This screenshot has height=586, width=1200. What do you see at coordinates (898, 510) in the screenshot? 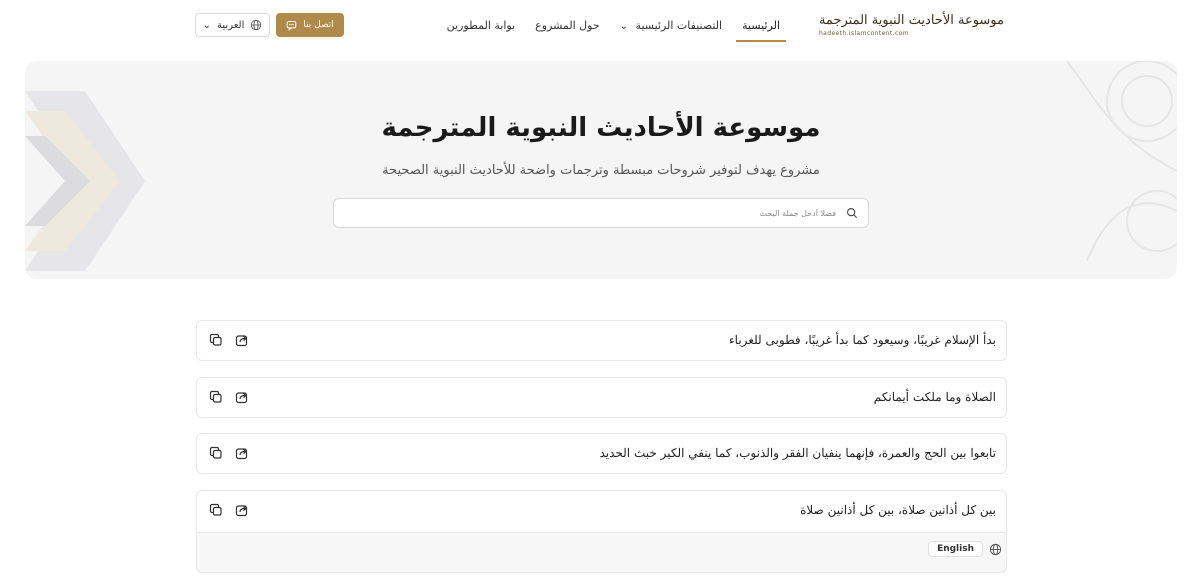
I see `hadith-text: بين كل أذانين صلاة، بين كل أذانين صلاة` at bounding box center [898, 510].